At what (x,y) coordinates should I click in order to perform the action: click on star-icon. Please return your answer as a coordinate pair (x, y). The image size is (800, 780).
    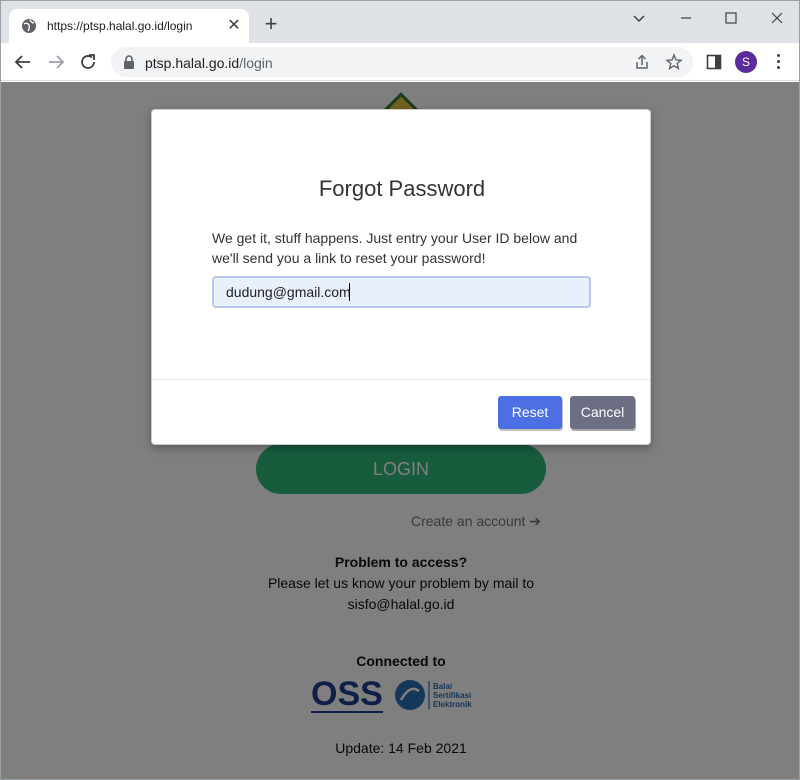
    Looking at the image, I should click on (674, 62).